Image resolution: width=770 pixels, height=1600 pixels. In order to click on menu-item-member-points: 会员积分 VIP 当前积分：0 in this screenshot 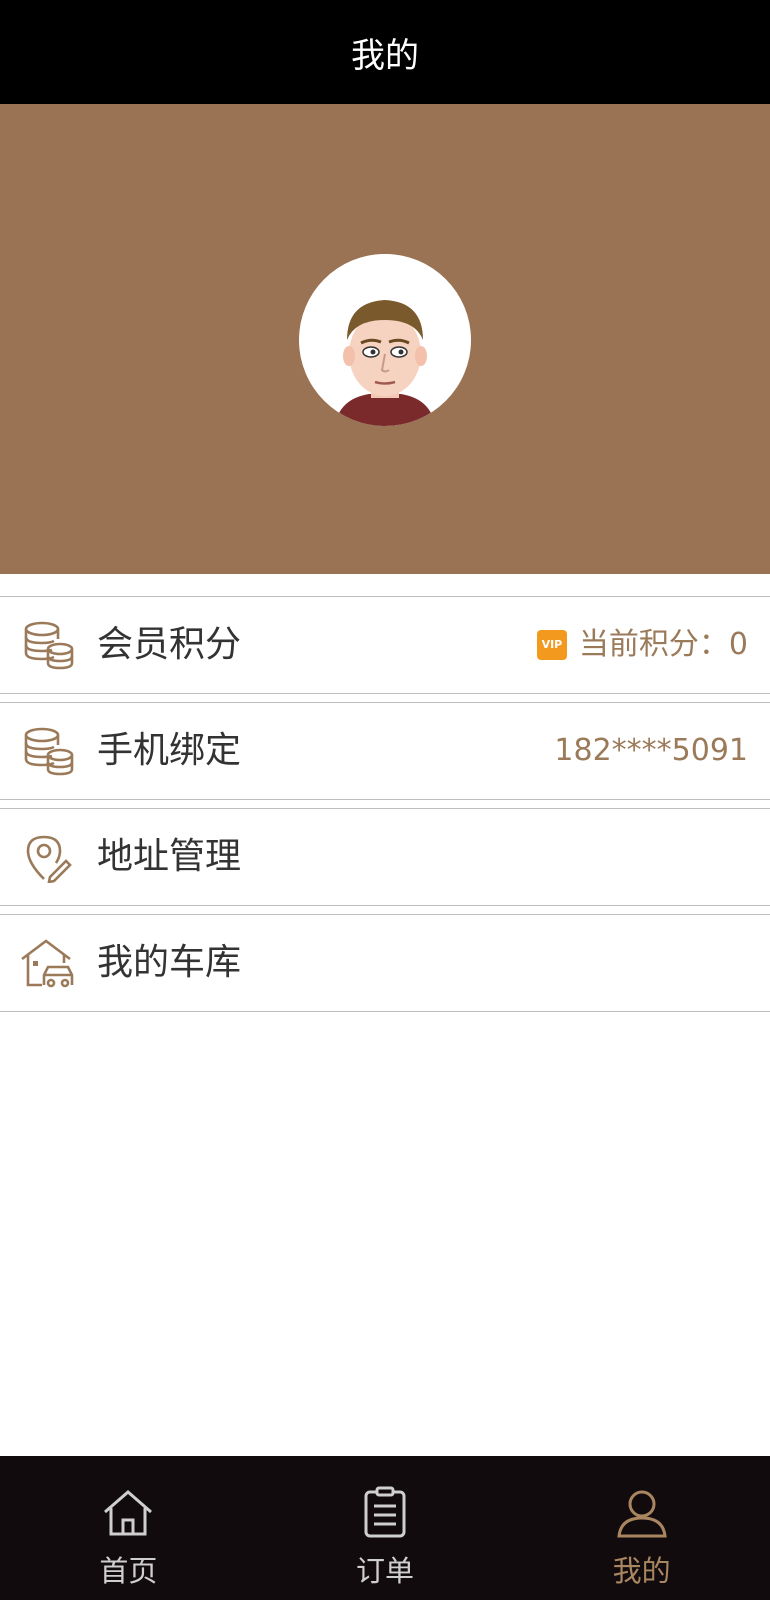, I will do `click(385, 645)`.